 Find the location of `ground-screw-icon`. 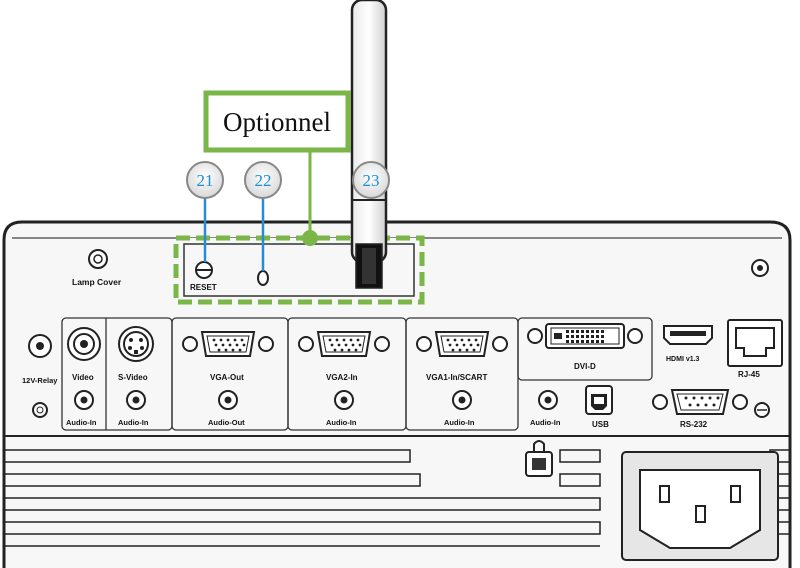

ground-screw-icon is located at coordinates (40, 410).